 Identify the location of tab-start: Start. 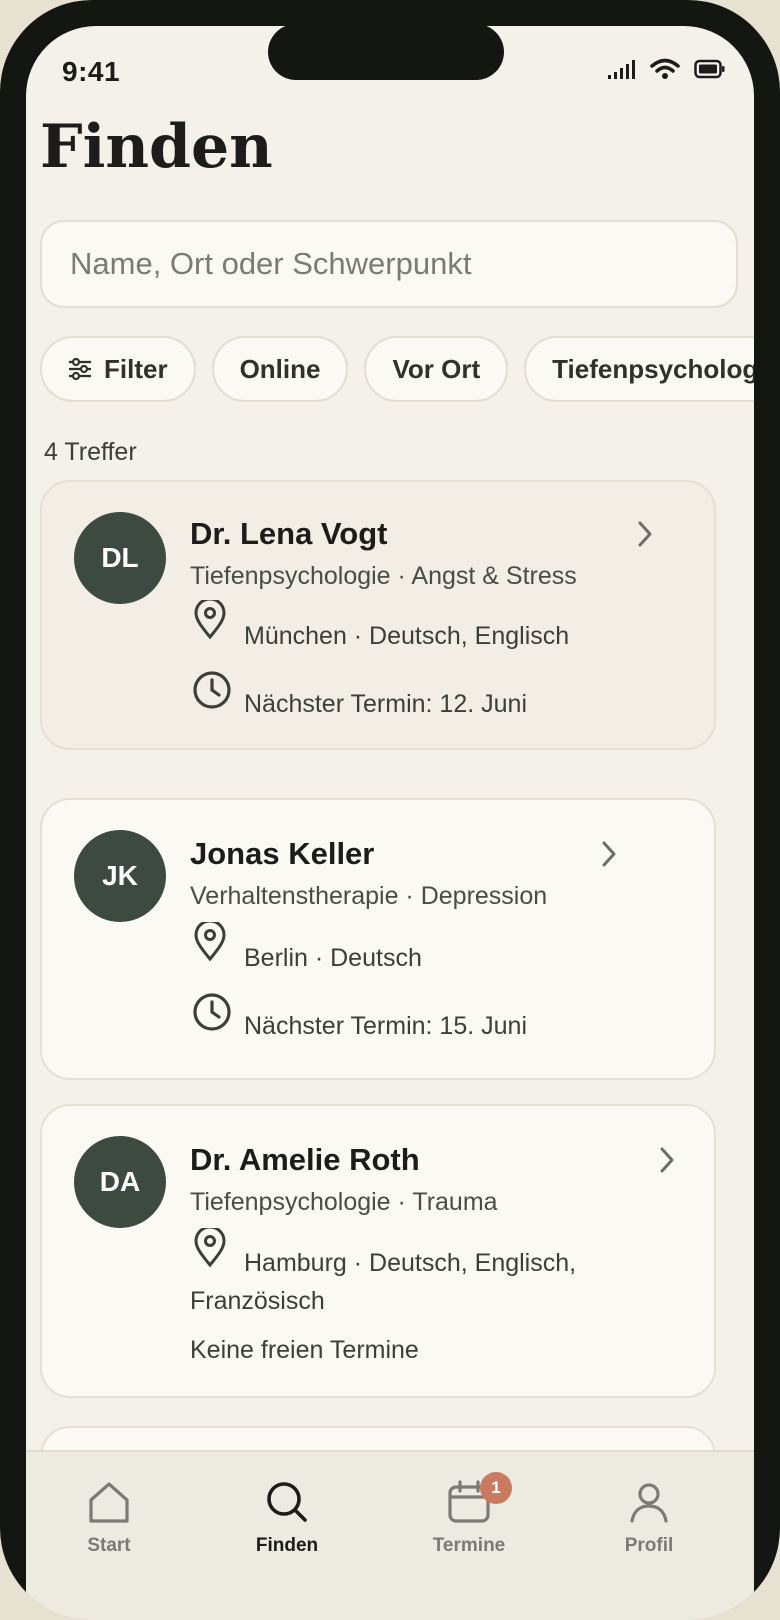
(109, 1518).